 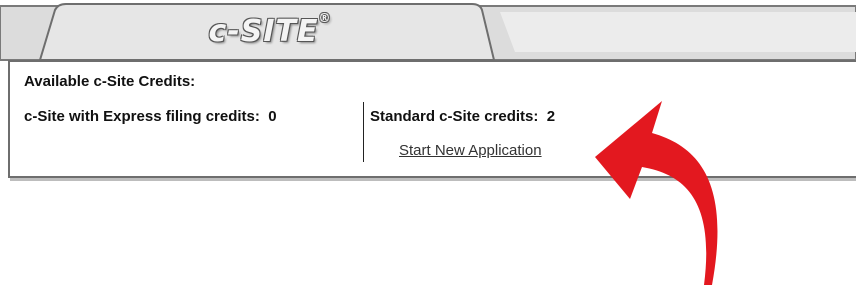 I want to click on tab-title: c-SITE®, so click(x=270, y=30).